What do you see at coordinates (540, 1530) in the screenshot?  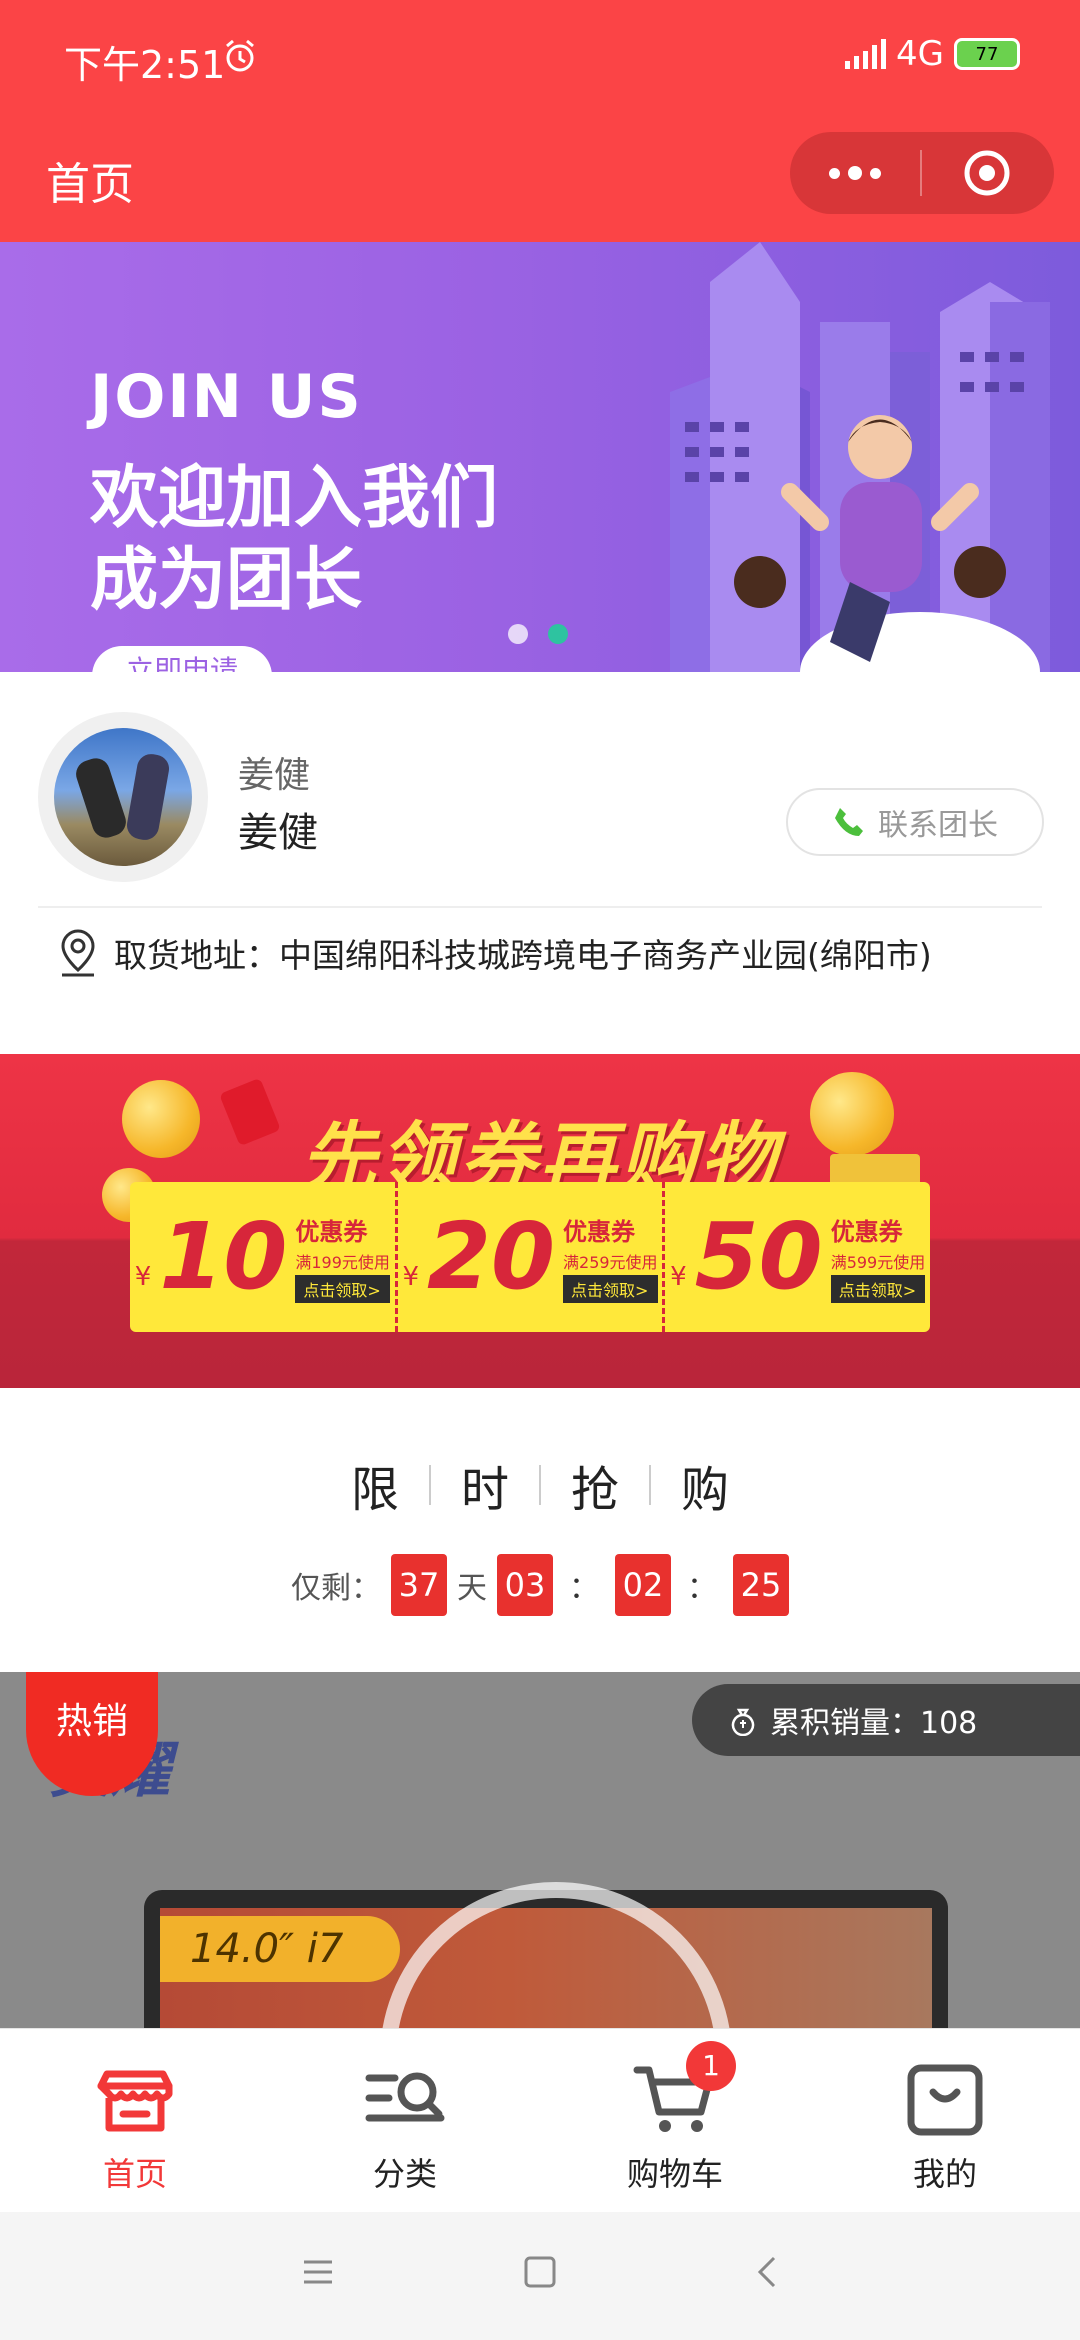 I see `flash-sale-section: 限 时 抢 购 仅剩： 37 天 03 ： 02 ： 25` at bounding box center [540, 1530].